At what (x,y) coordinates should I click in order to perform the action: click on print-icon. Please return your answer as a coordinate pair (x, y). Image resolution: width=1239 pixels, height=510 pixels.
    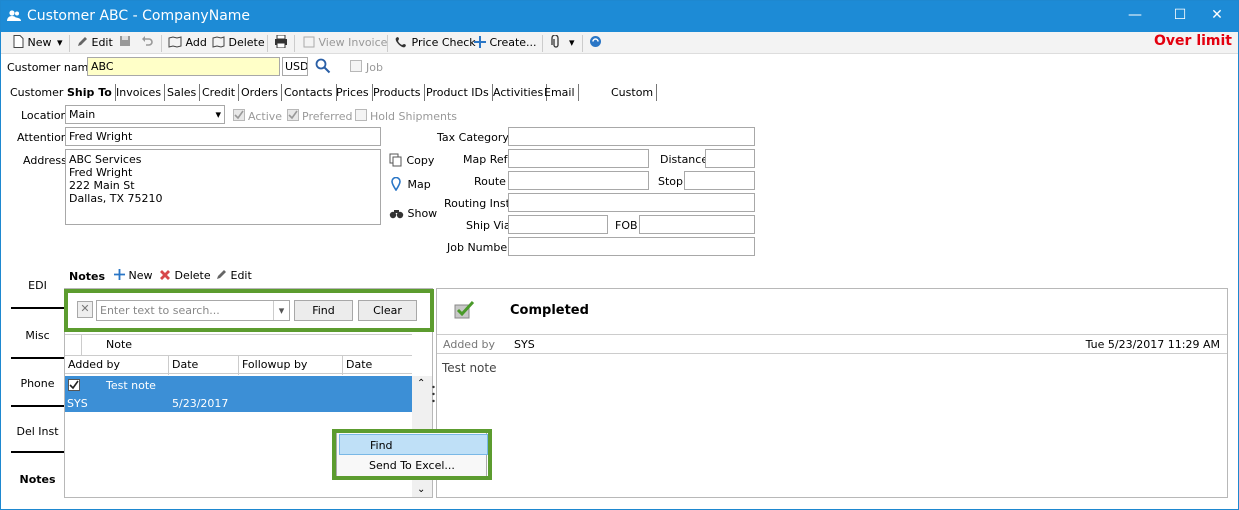
    Looking at the image, I should click on (281, 43).